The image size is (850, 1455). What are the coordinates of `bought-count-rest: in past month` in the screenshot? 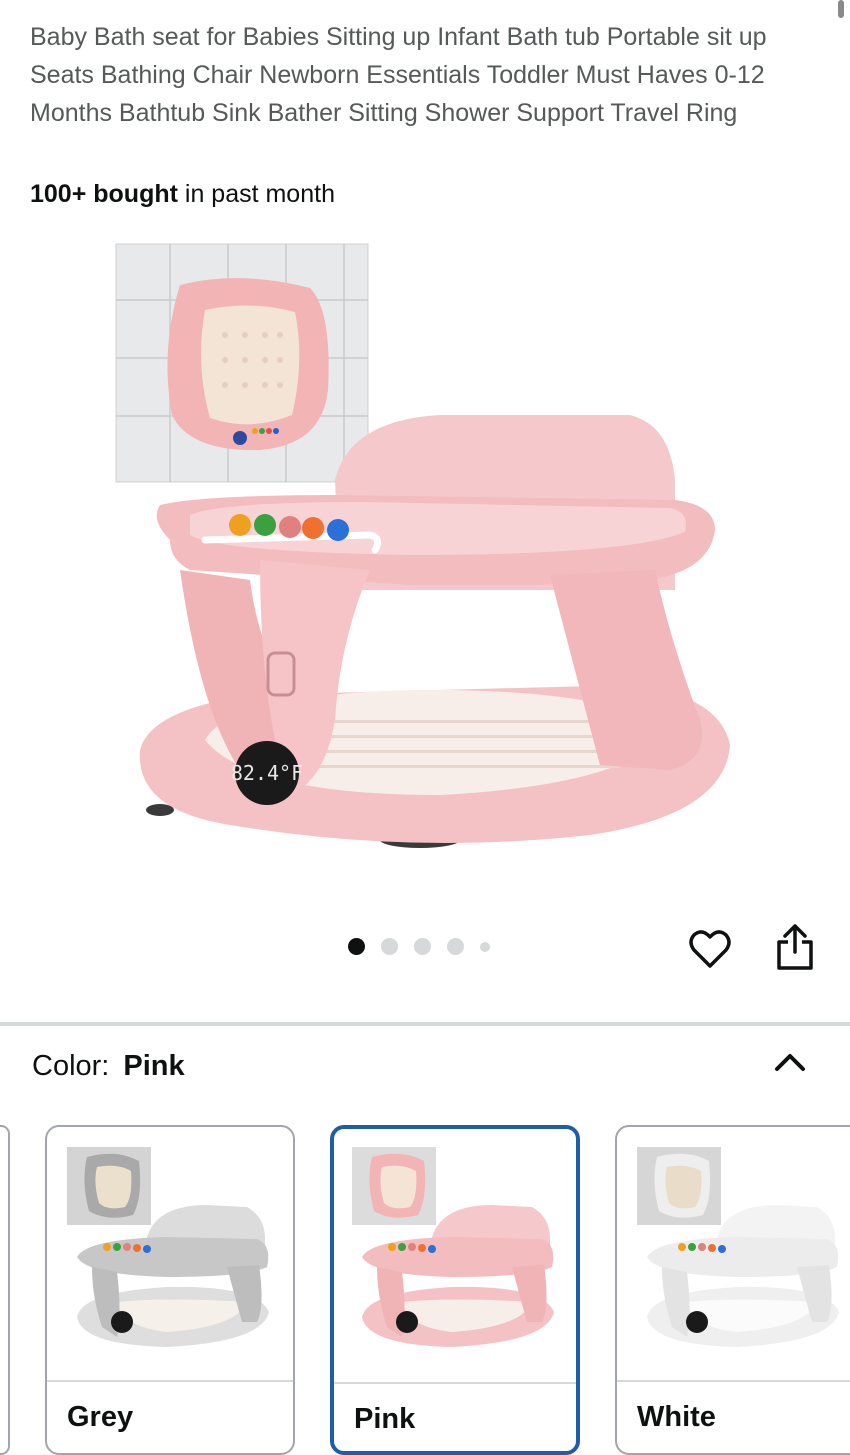 It's located at (256, 194).